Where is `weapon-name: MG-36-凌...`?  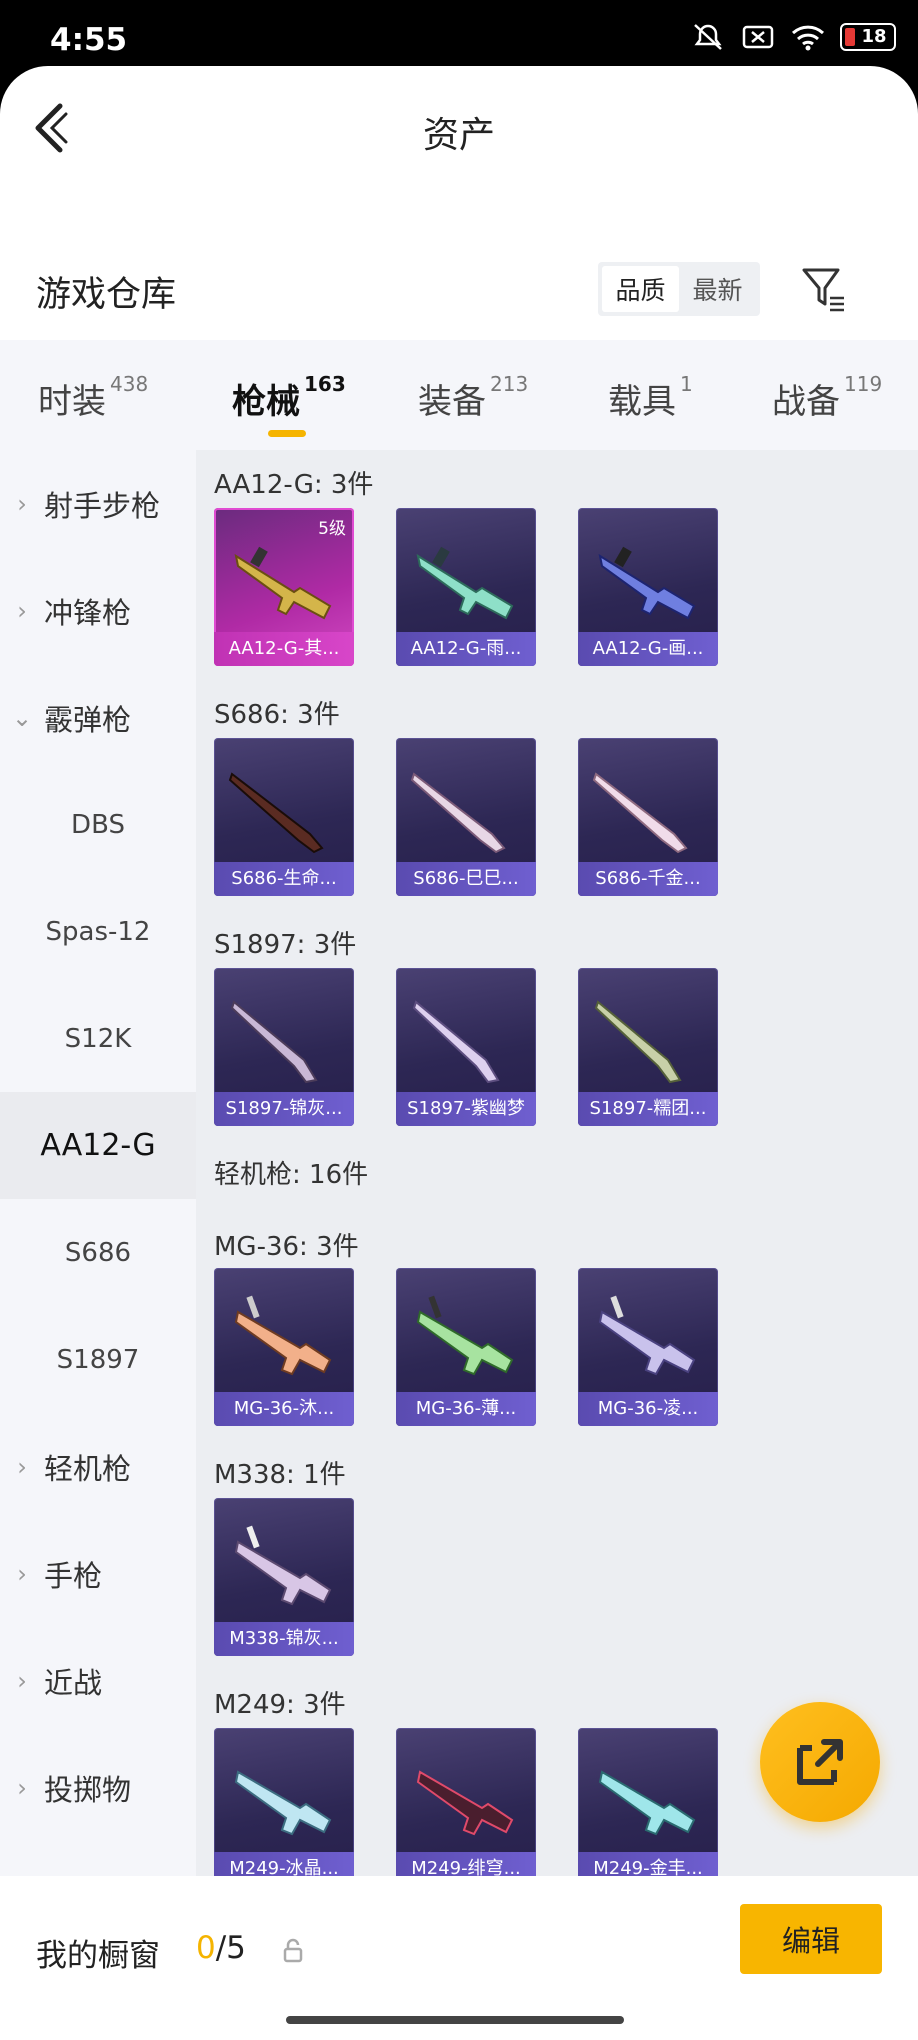 weapon-name: MG-36-凌... is located at coordinates (648, 1409).